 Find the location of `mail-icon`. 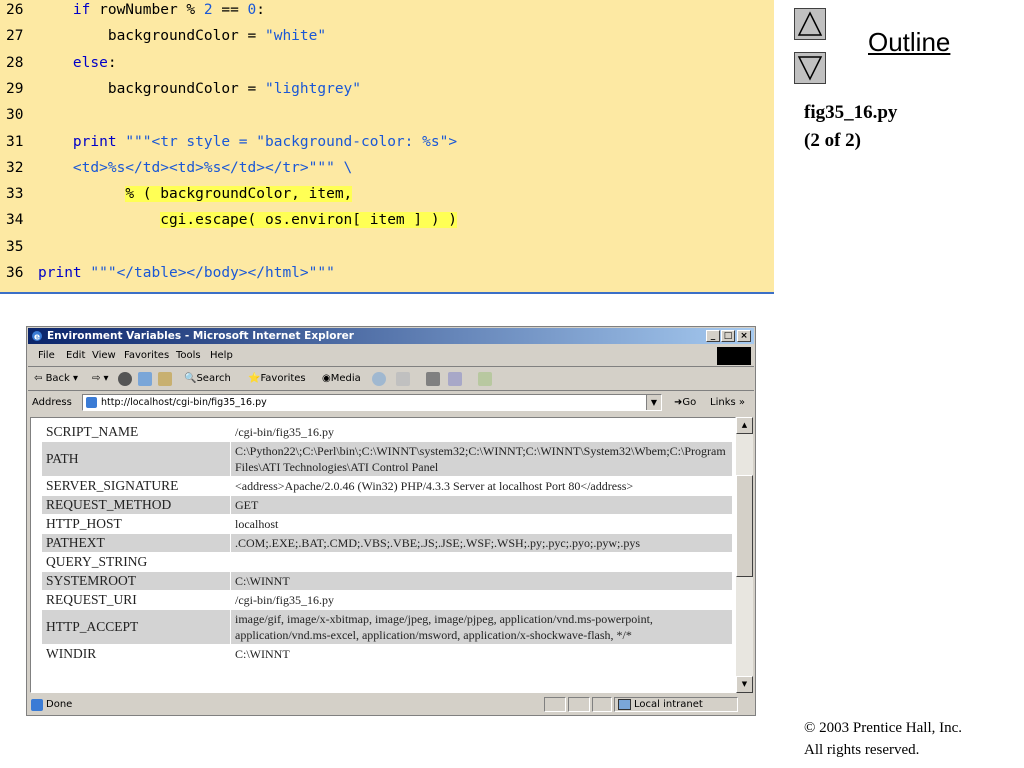

mail-icon is located at coordinates (403, 379).